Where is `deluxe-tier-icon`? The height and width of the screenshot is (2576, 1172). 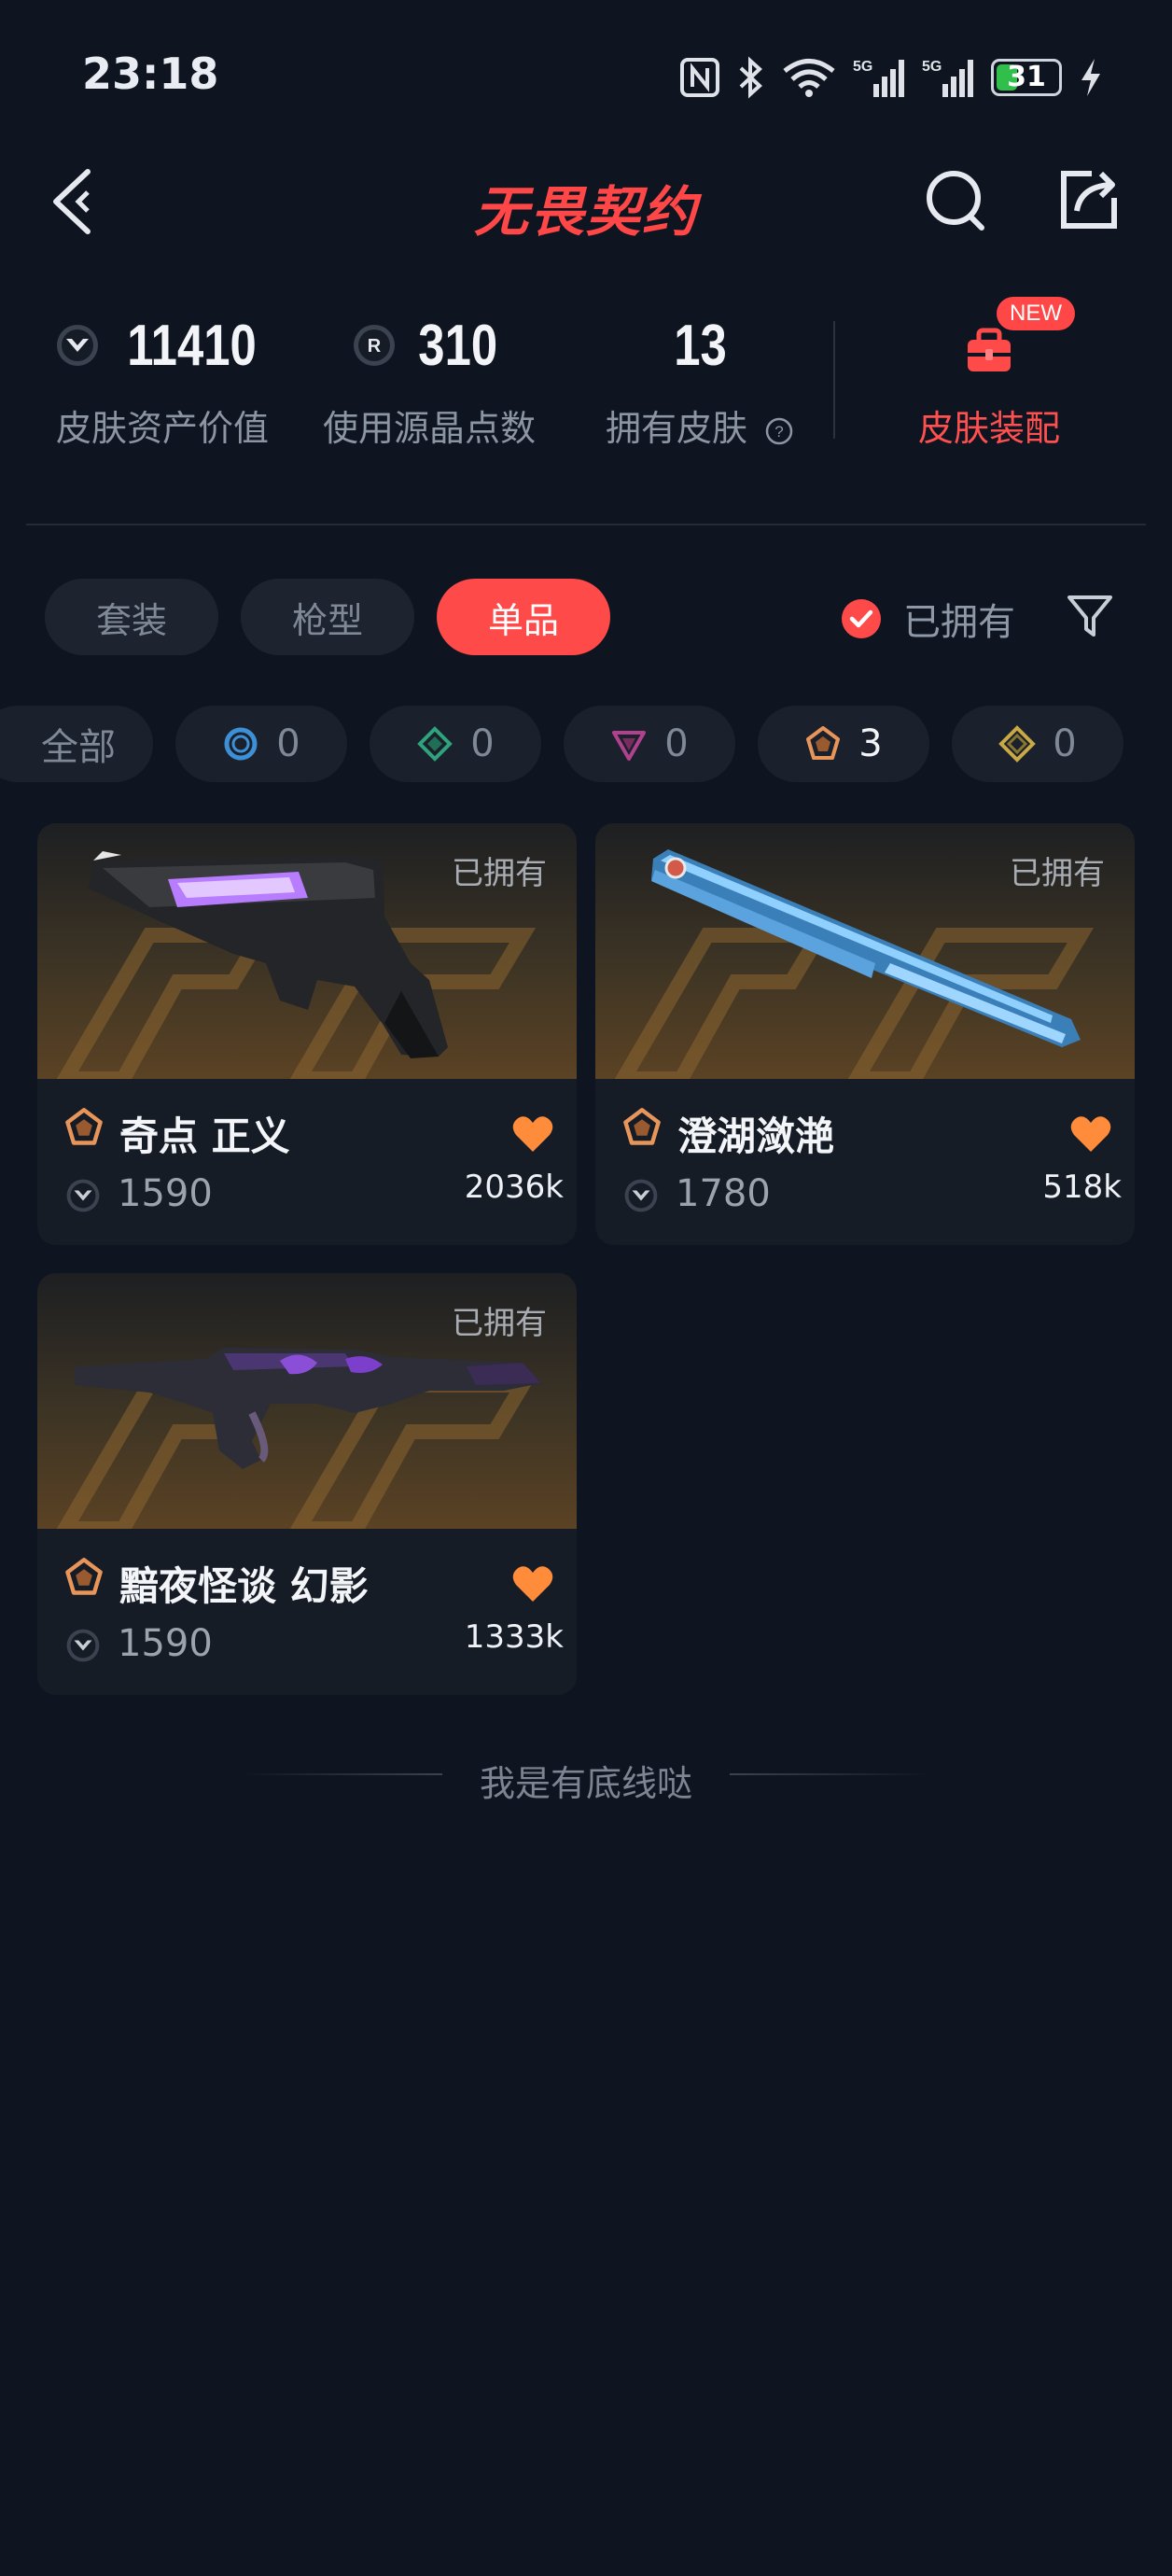
deluxe-tier-icon is located at coordinates (435, 744).